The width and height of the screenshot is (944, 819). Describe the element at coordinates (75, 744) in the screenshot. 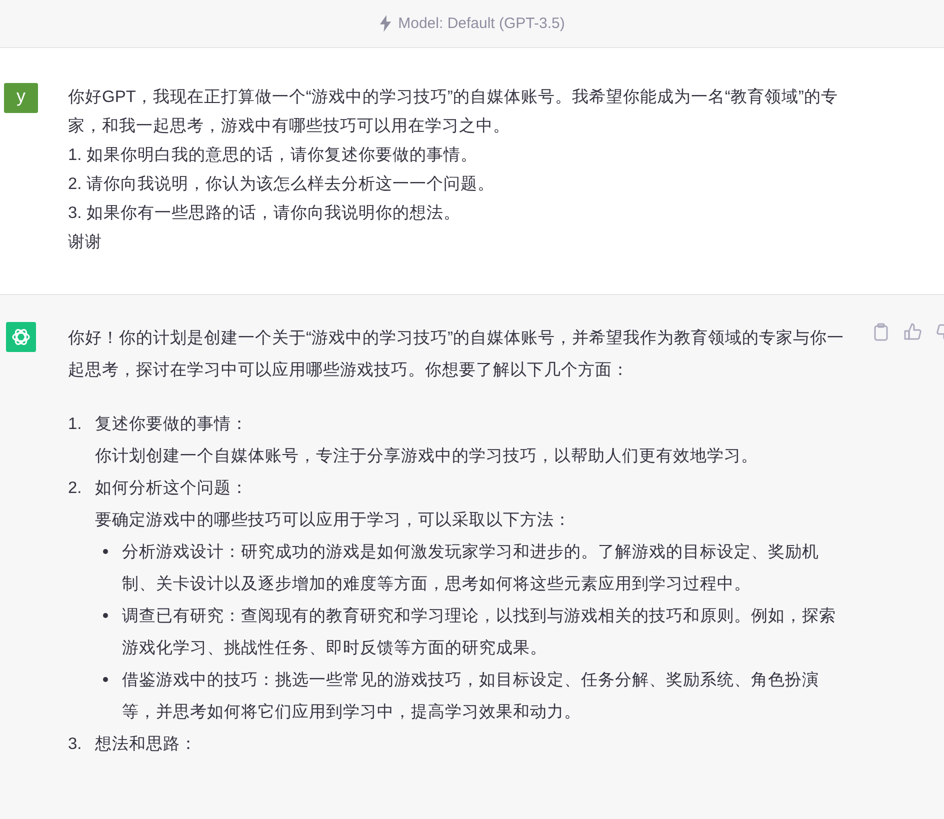

I see `list-number: 3.` at that location.